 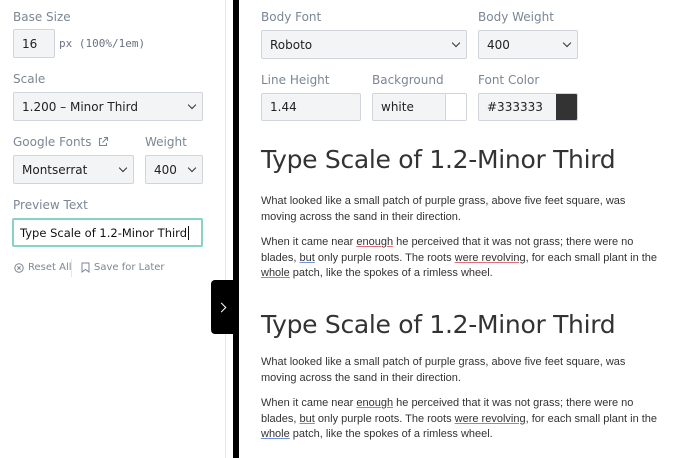 What do you see at coordinates (52, 142) in the screenshot?
I see `google-fonts-label: Google Fonts` at bounding box center [52, 142].